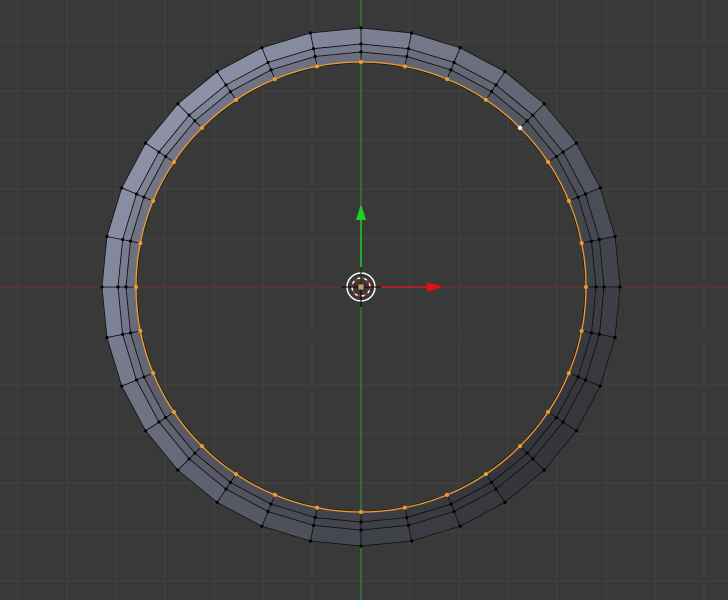 The width and height of the screenshot is (728, 600). I want to click on 3d-cursor-icon, so click(361, 287).